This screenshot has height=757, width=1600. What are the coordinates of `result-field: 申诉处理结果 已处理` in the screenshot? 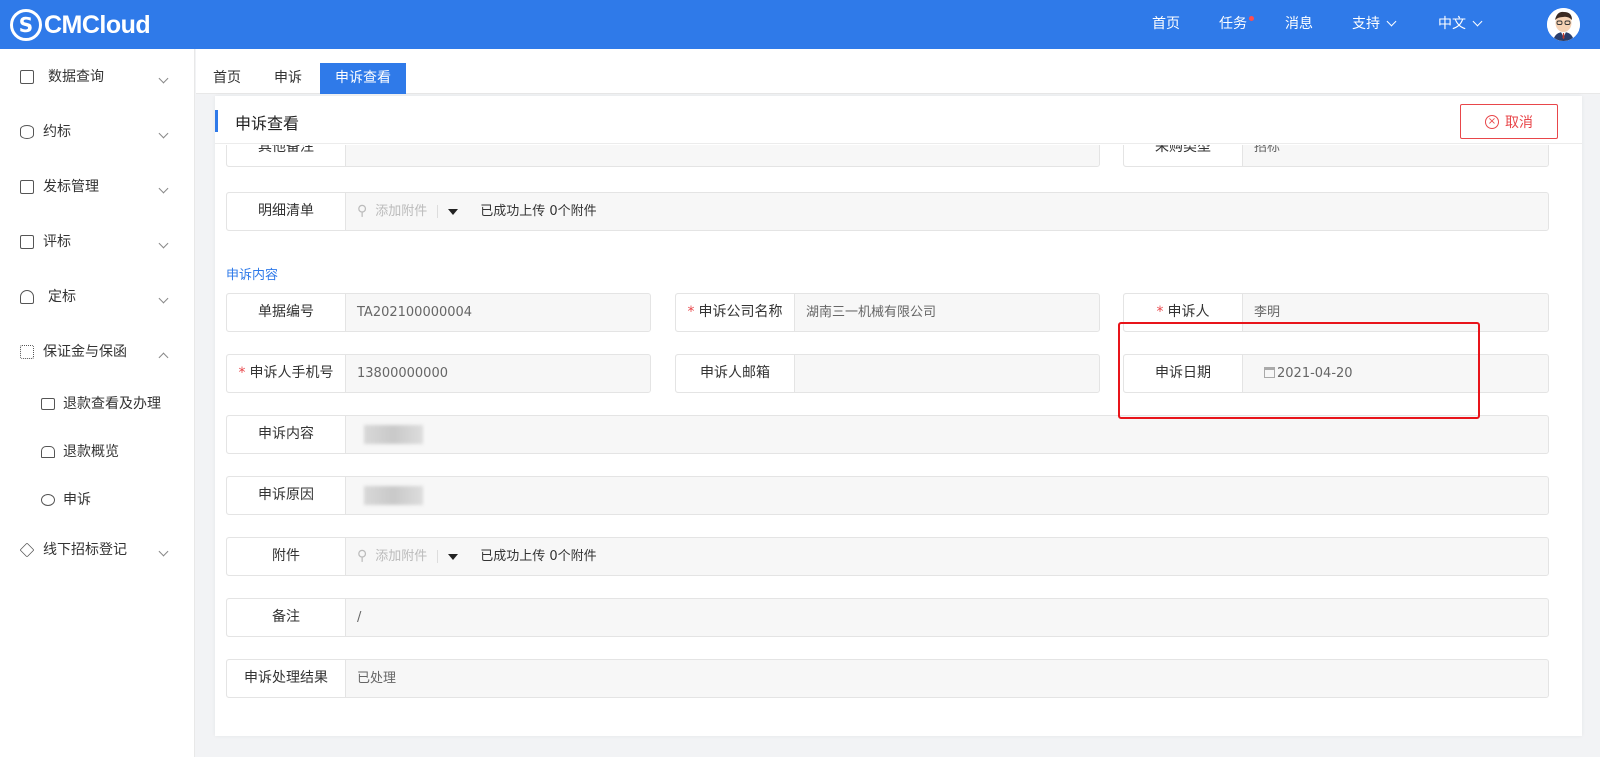 It's located at (887, 678).